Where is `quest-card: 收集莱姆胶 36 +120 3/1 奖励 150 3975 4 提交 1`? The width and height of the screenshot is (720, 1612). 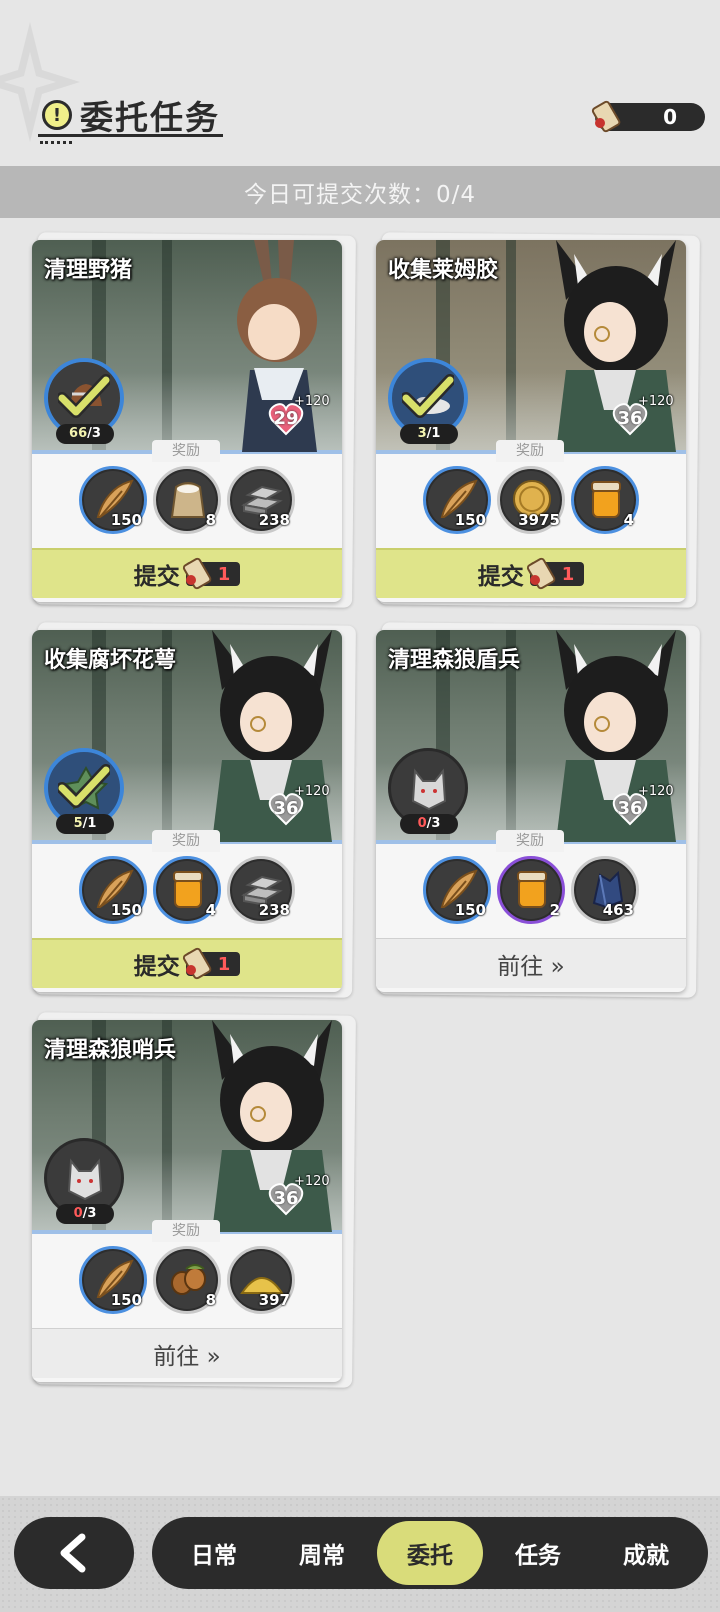 quest-card: 收集莱姆胶 36 +120 3/1 奖励 150 3975 4 提交 1 is located at coordinates (538, 422).